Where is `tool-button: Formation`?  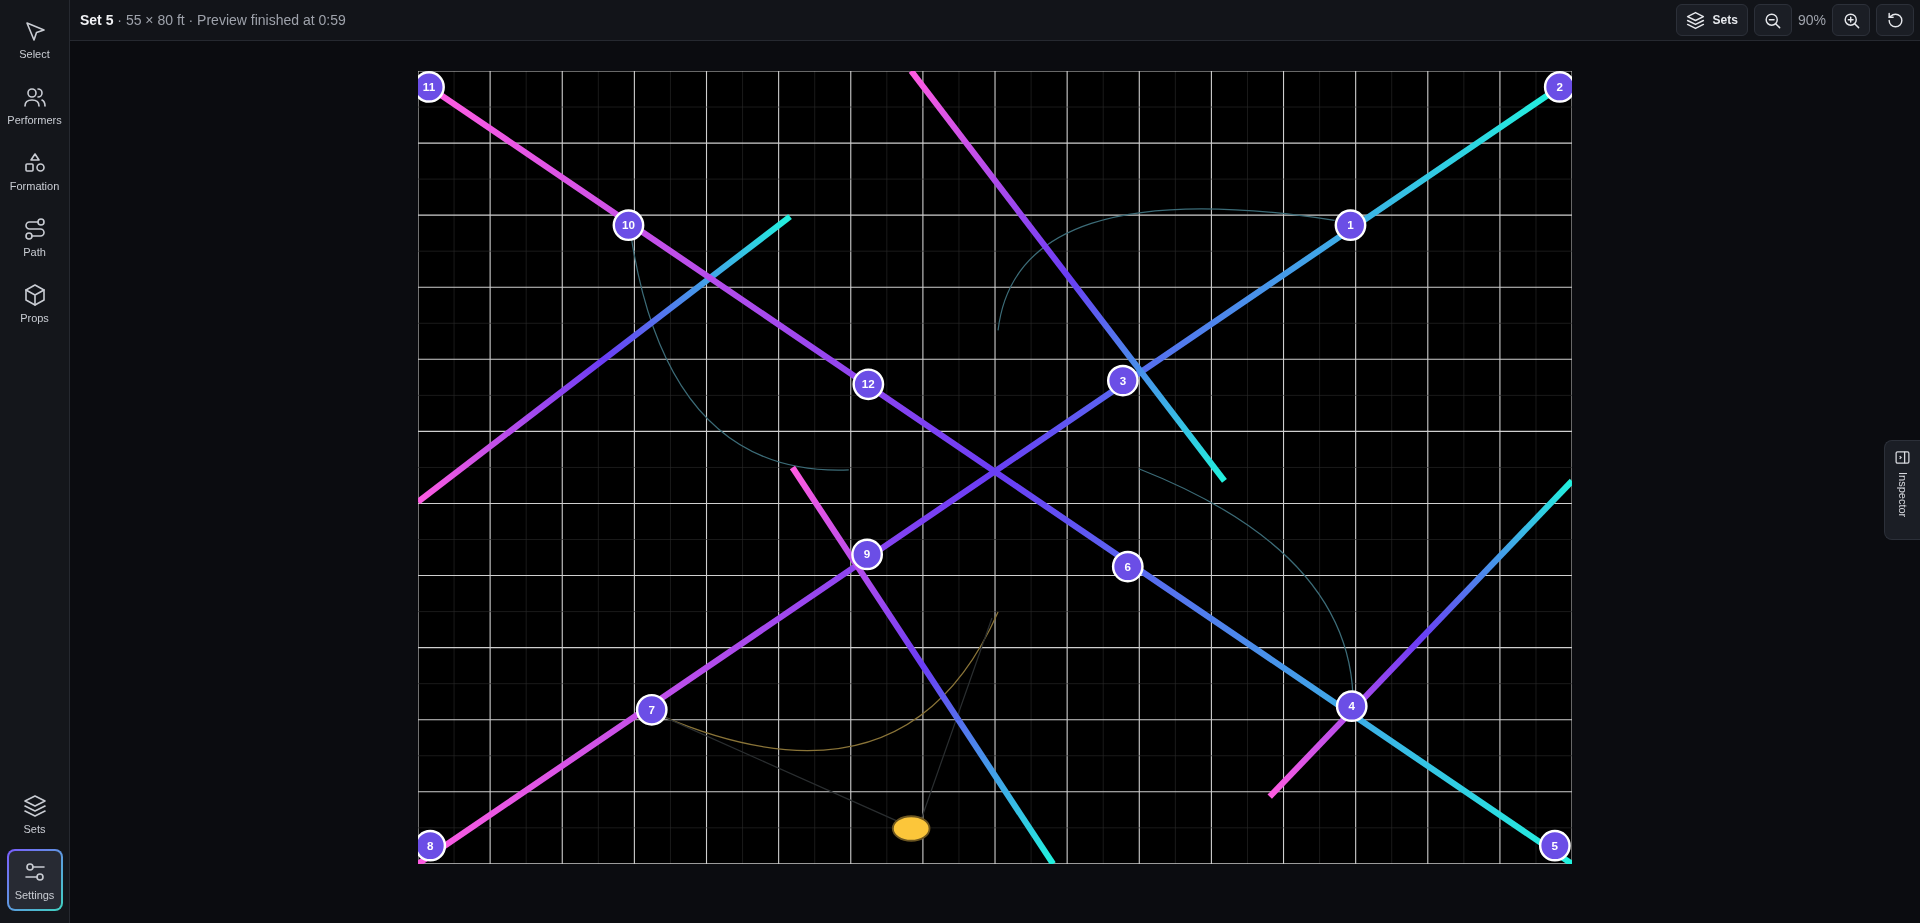
tool-button: Formation is located at coordinates (34, 171).